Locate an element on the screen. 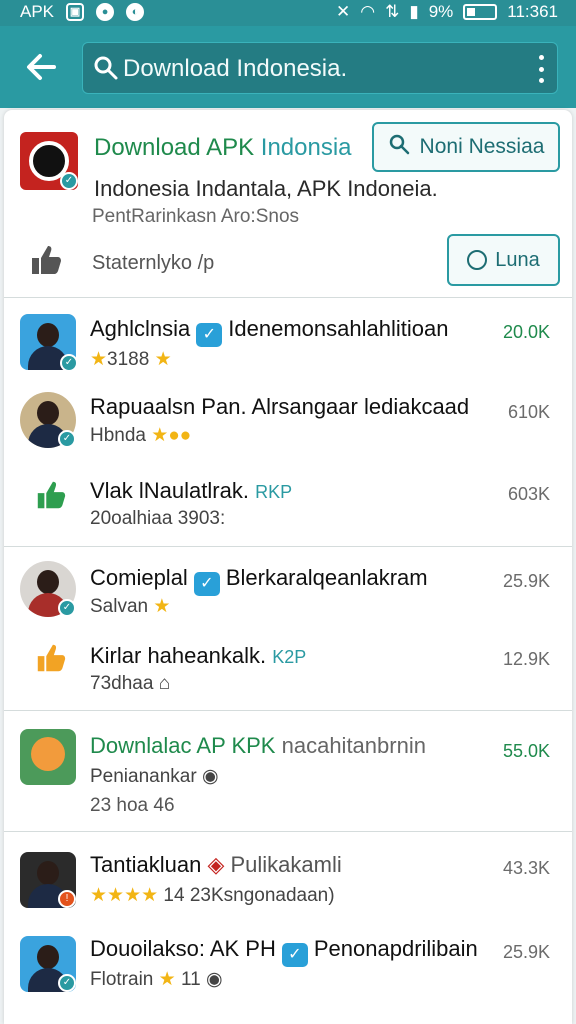 Image resolution: width=576 pixels, height=1024 pixels. arrow-left-icon is located at coordinates (41, 67).